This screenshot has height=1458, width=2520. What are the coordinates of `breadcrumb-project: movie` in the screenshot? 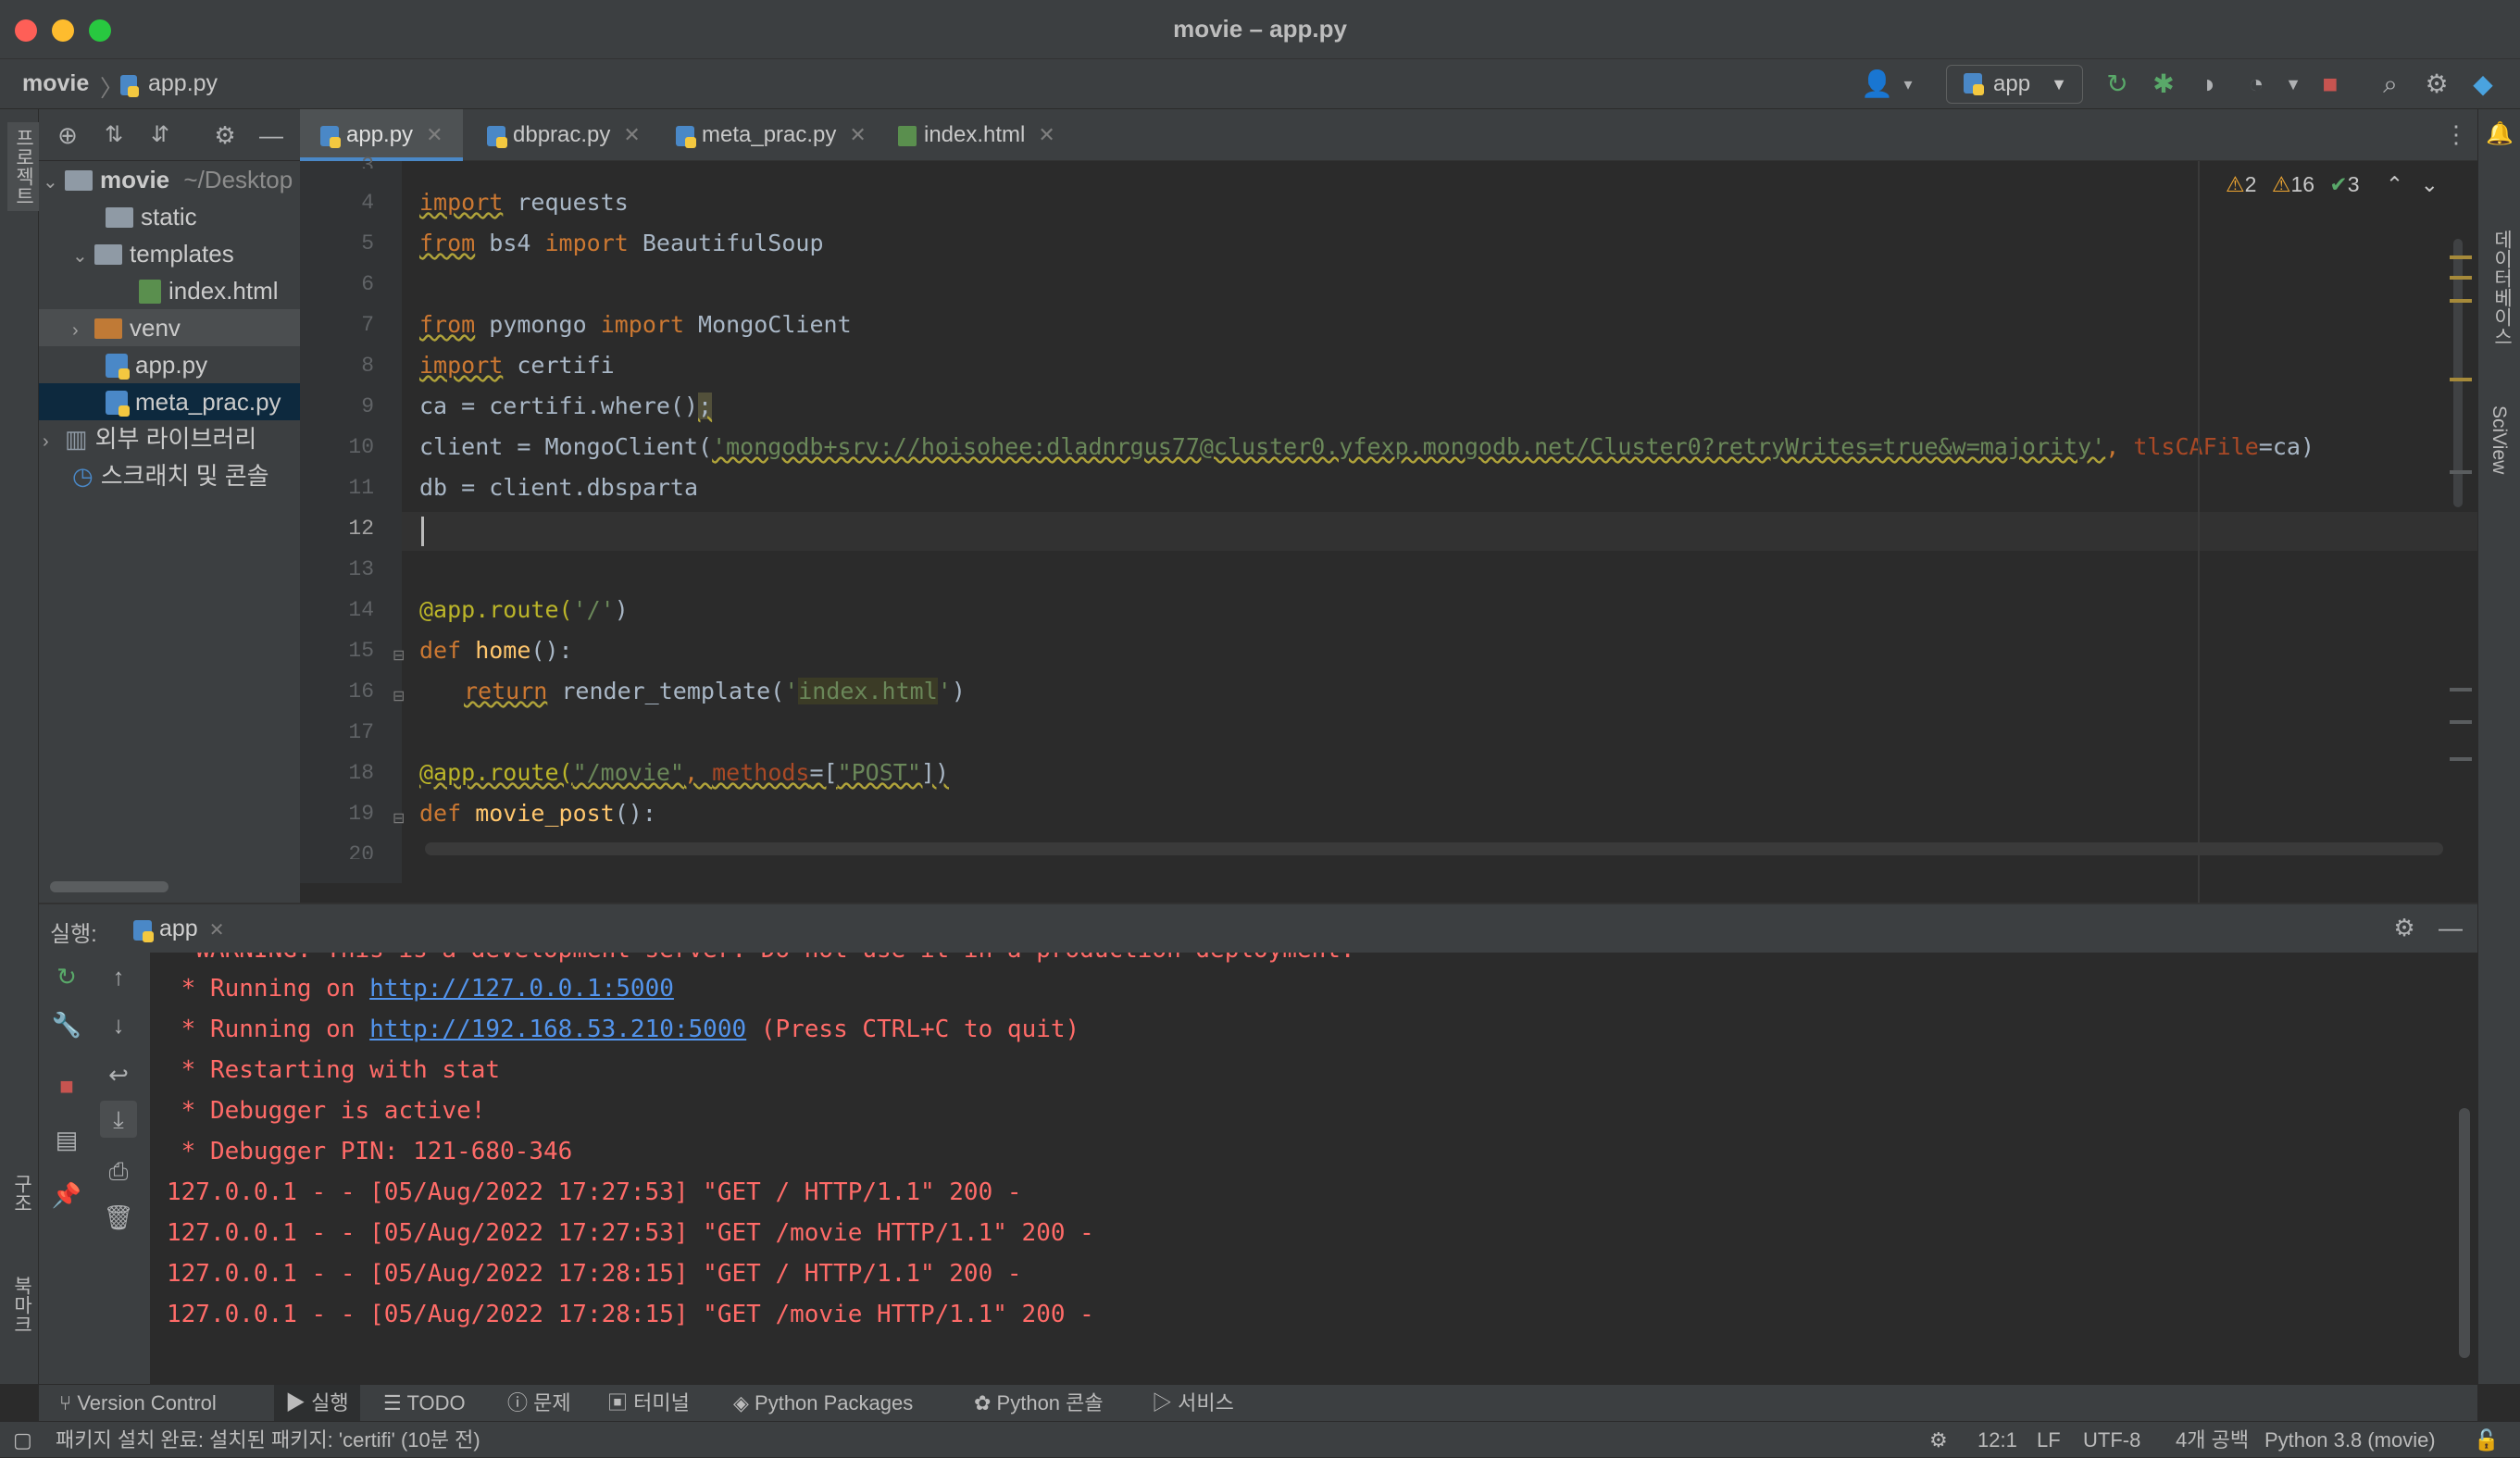 It's located at (55, 83).